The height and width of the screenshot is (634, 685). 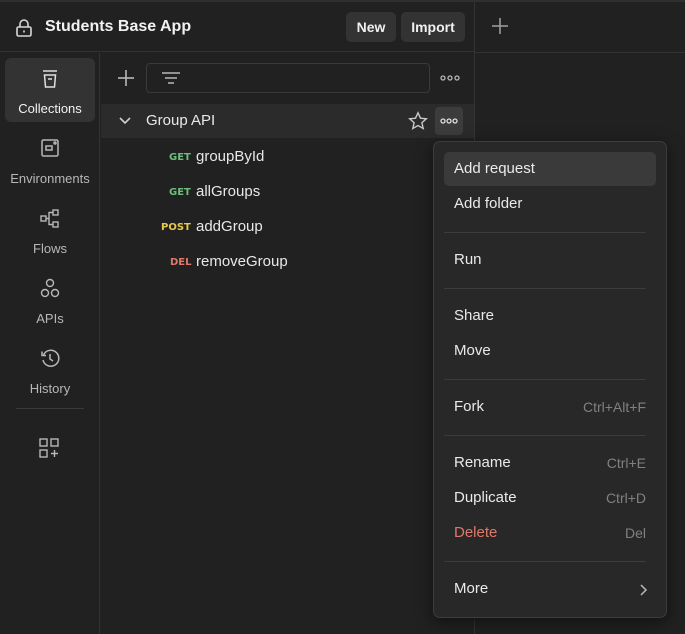 What do you see at coordinates (550, 316) in the screenshot?
I see `menu-item-share: Share` at bounding box center [550, 316].